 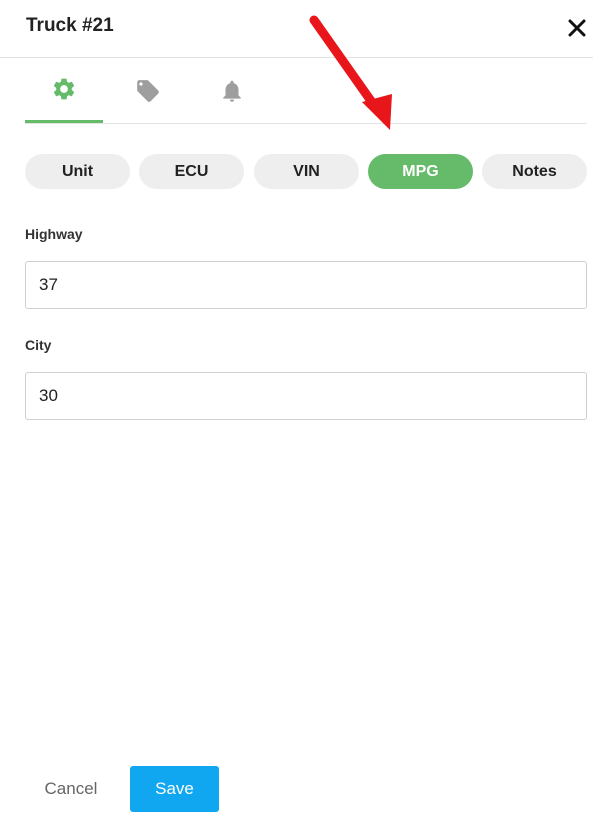 What do you see at coordinates (306, 396) in the screenshot?
I see `city-input` at bounding box center [306, 396].